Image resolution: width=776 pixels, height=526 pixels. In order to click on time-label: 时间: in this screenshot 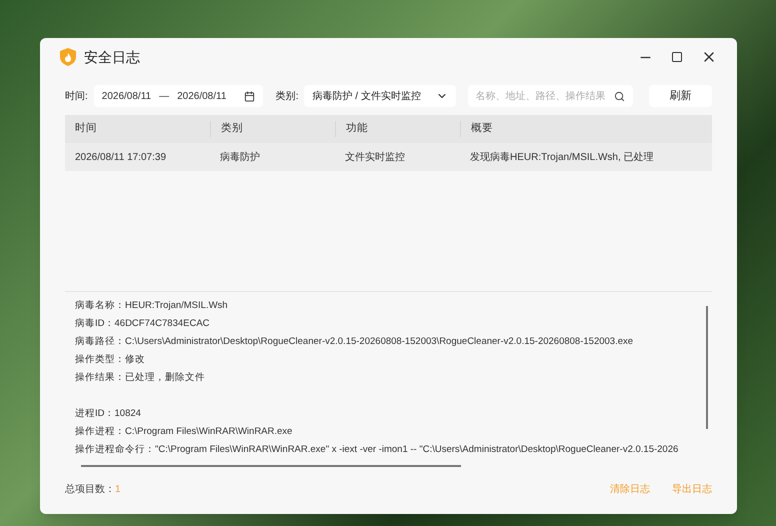, I will do `click(76, 97)`.